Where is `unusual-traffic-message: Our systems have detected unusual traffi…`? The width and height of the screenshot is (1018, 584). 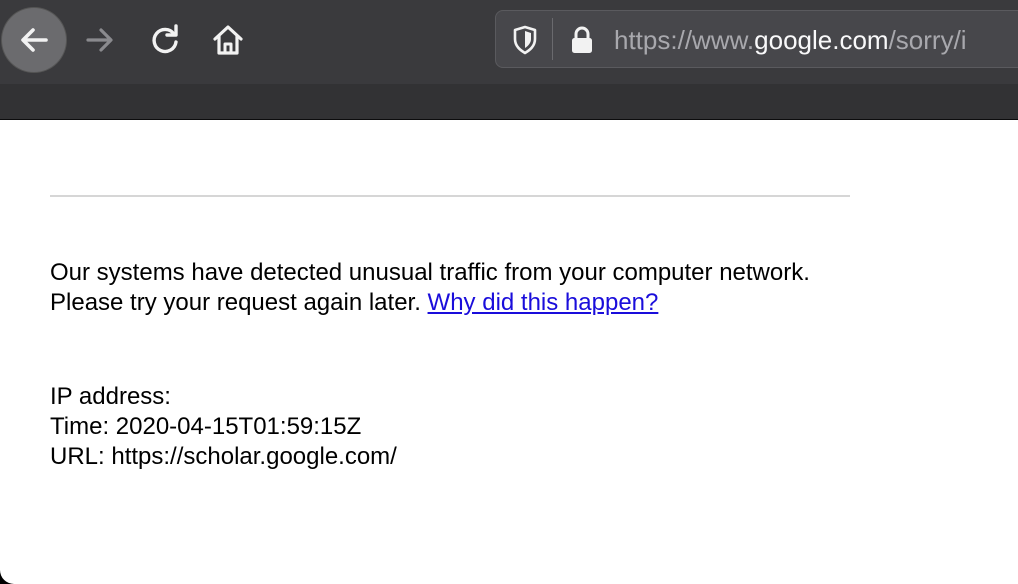 unusual-traffic-message: Our systems have detected unusual traffi… is located at coordinates (450, 288).